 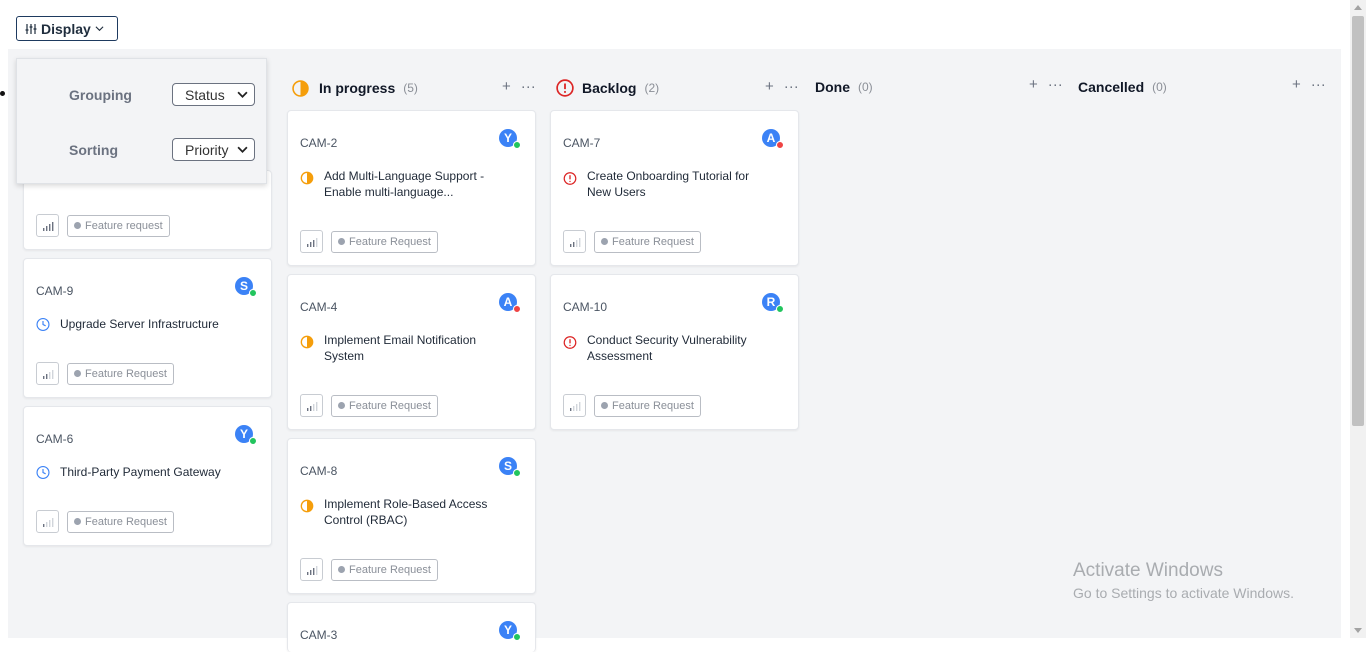 I want to click on watermark-title: Activate Windows, so click(x=1148, y=570).